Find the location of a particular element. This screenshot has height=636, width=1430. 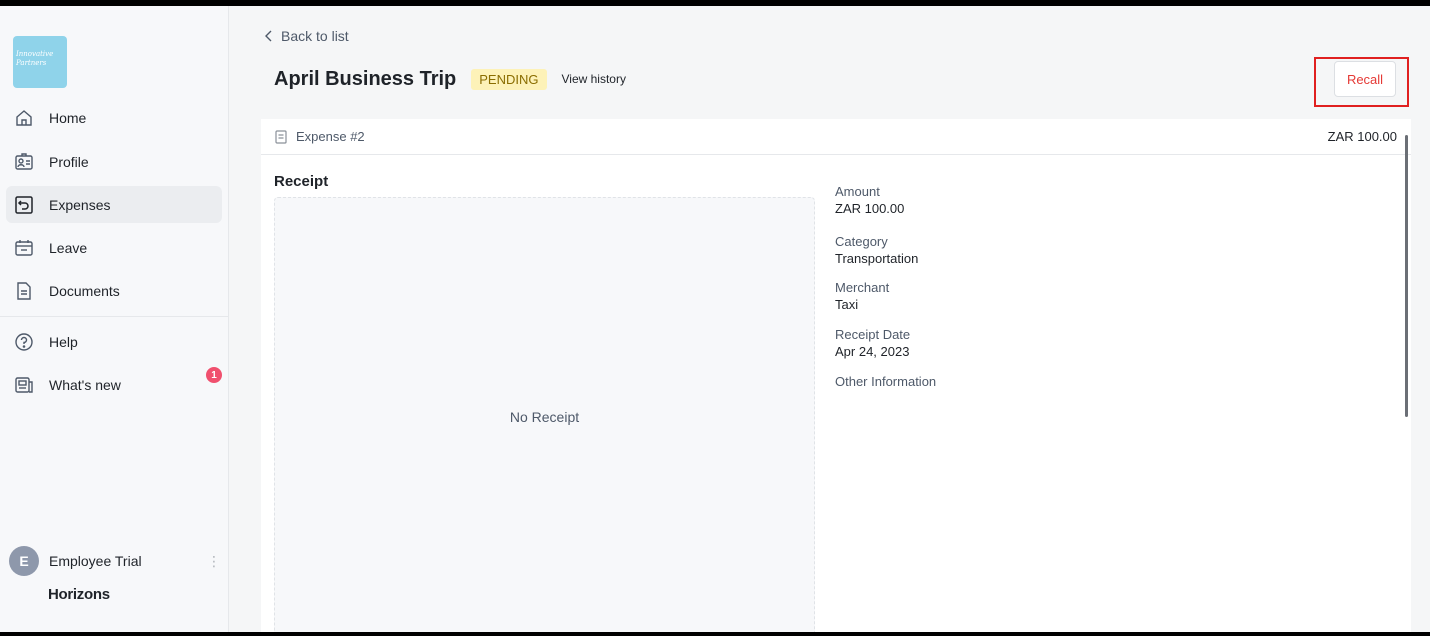

expense-header: Expense #2 ZAR 100.00 is located at coordinates (836, 137).